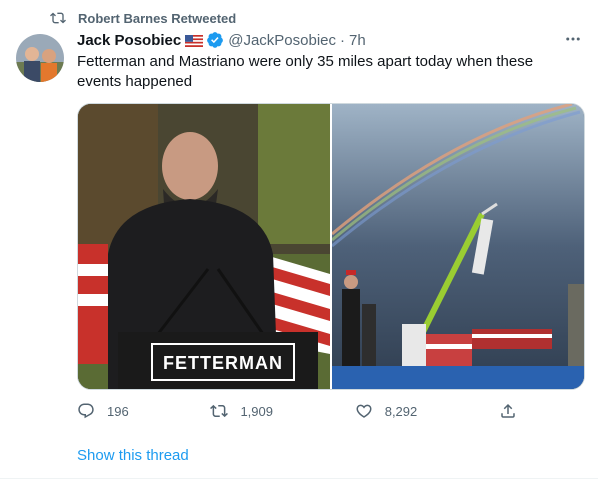  What do you see at coordinates (401, 411) in the screenshot?
I see `like-count: 8,292` at bounding box center [401, 411].